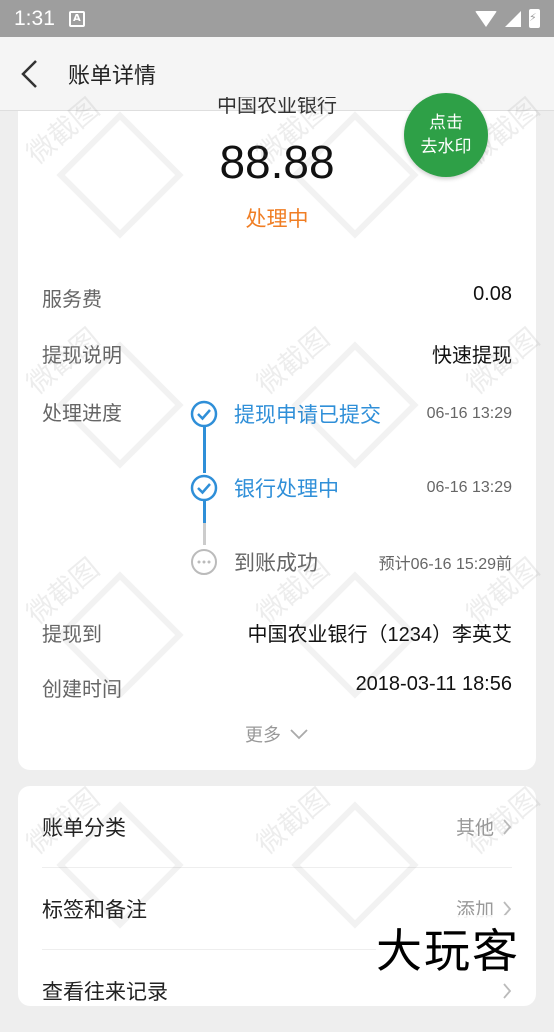  Describe the element at coordinates (351, 488) in the screenshot. I see `progress-step: 银行处理中 06-16 13:29` at that location.